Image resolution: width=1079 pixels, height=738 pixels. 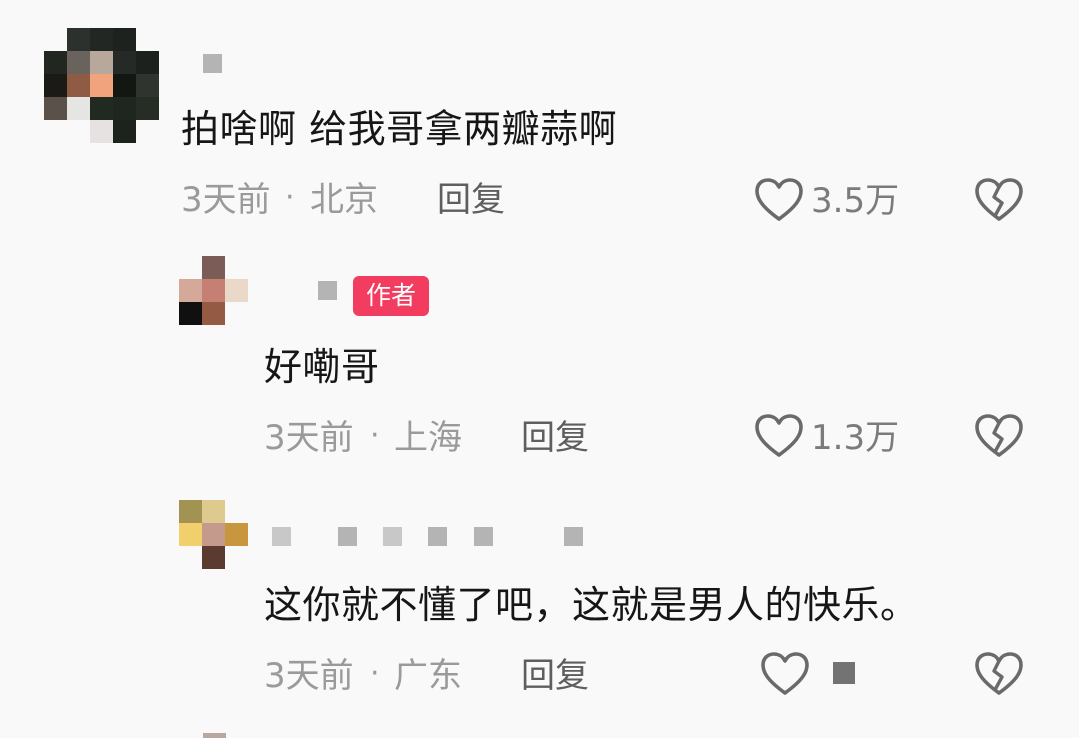 What do you see at coordinates (322, 367) in the screenshot?
I see `comment-text: 好嘞哥` at bounding box center [322, 367].